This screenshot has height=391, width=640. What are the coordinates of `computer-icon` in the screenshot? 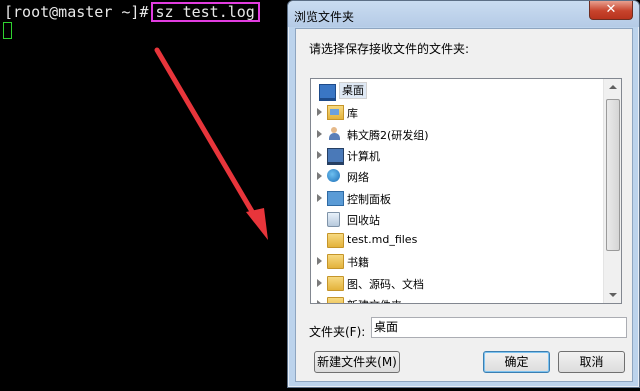 It's located at (335, 156).